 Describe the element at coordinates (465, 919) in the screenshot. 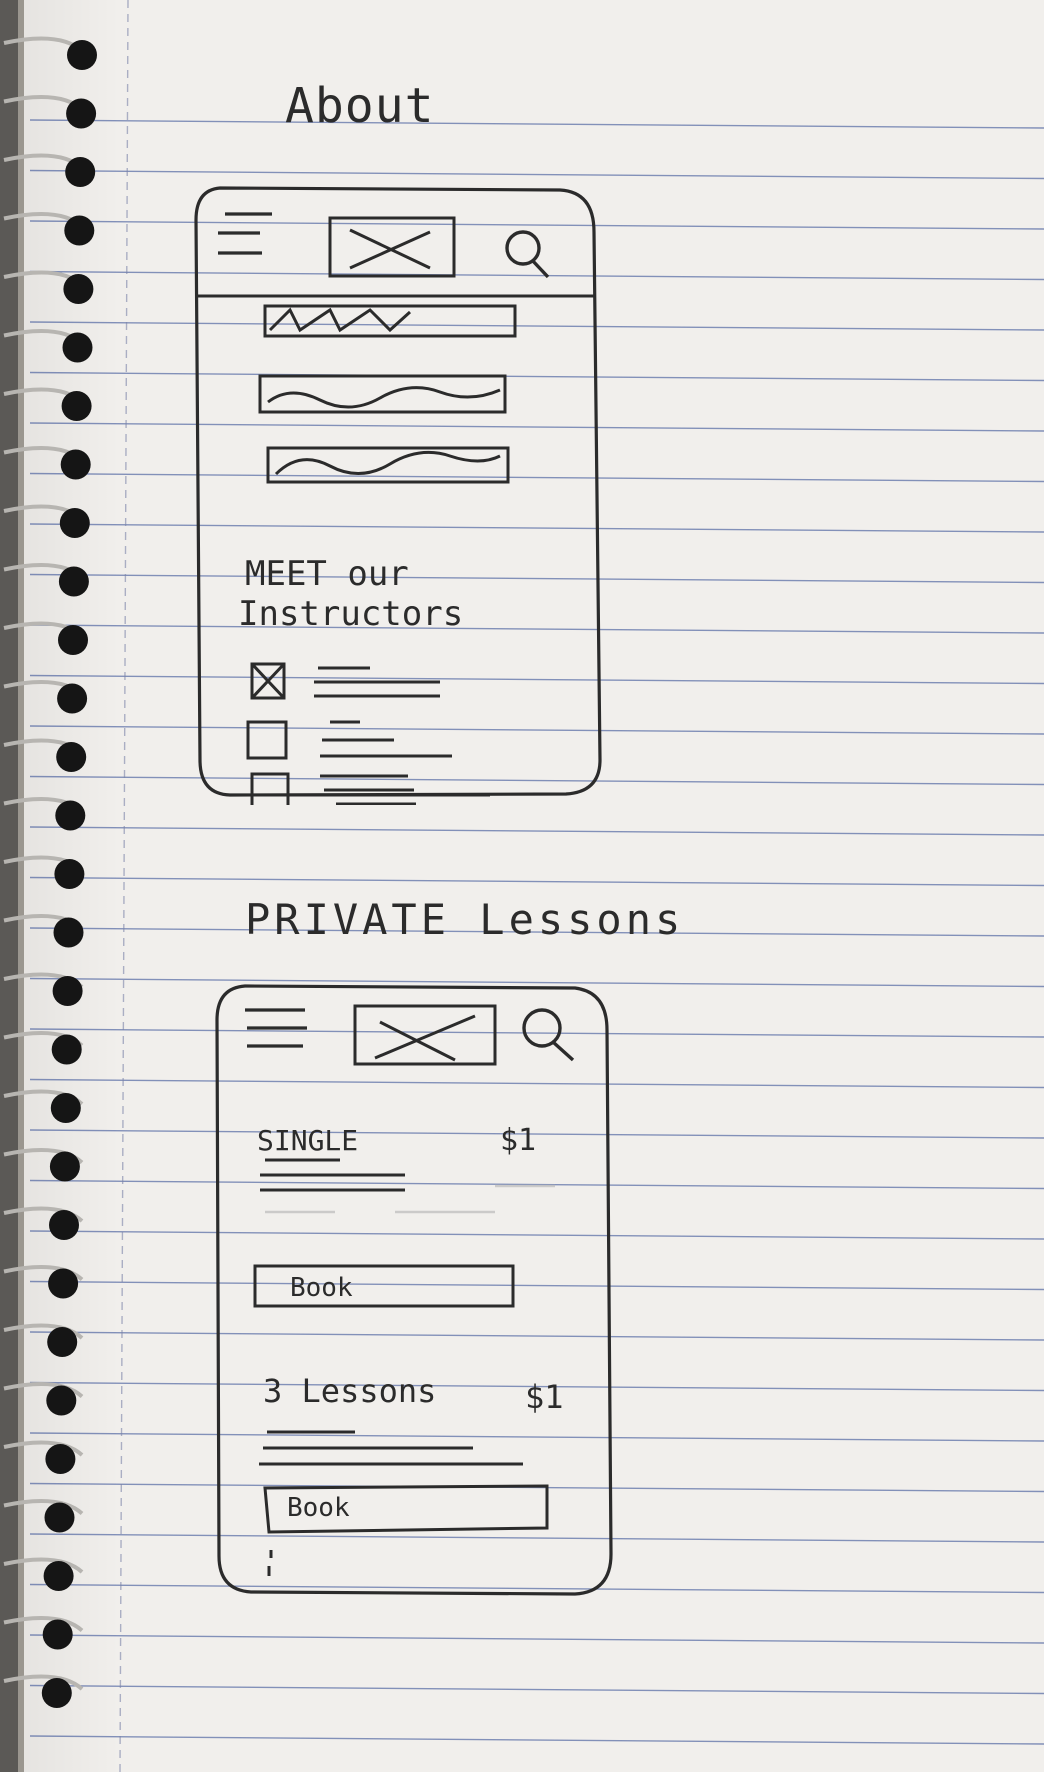

I see `private-lessons-heading: PRIVATE Lessons` at that location.